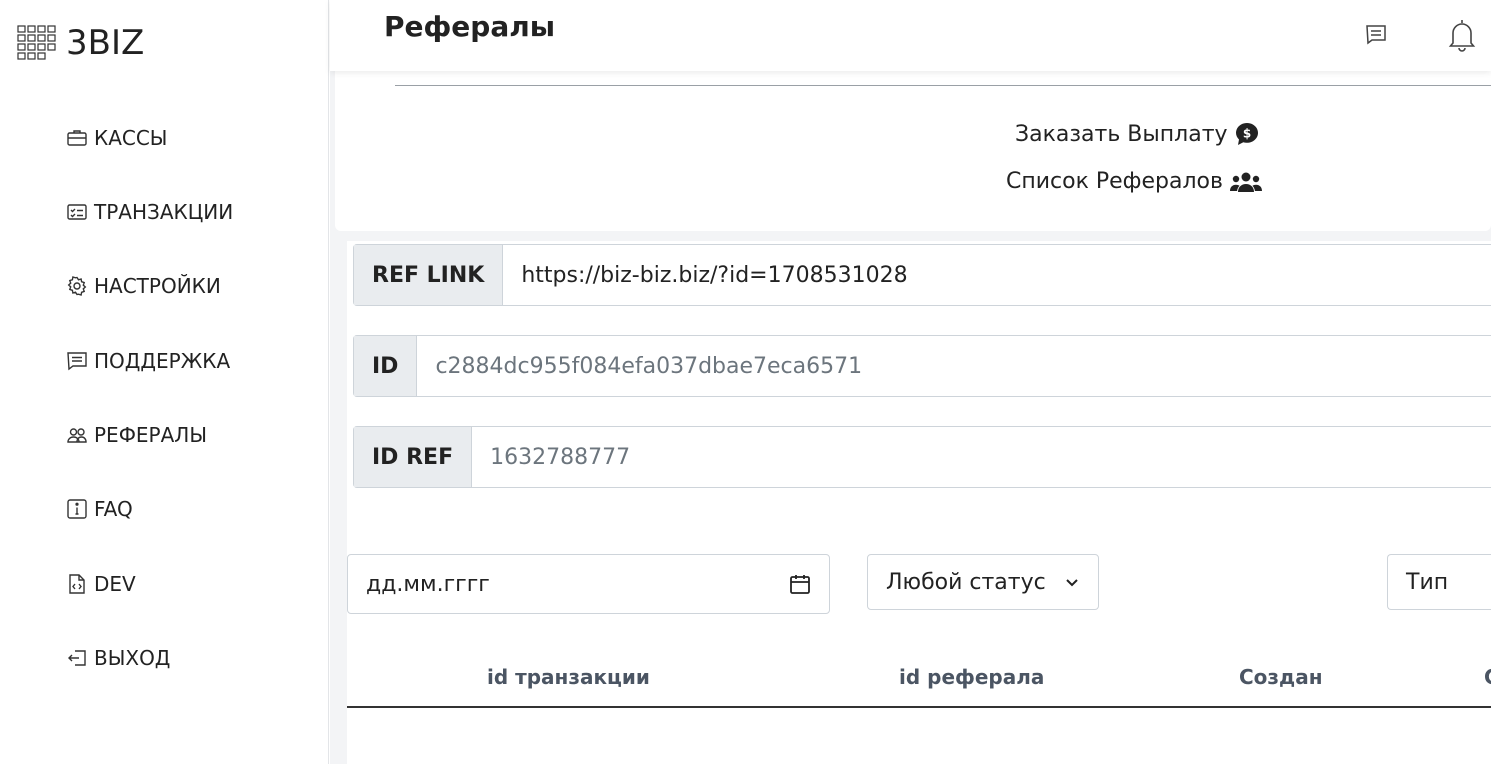 The height and width of the screenshot is (764, 1491). I want to click on type-select: Тип, so click(1439, 582).